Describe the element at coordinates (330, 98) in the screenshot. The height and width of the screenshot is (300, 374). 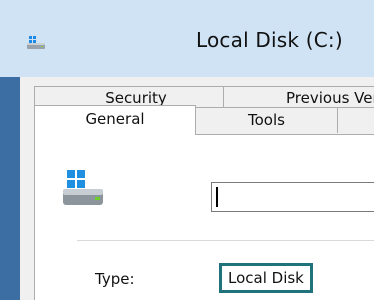
I see `tab-previous-versions-label: Previous Versions` at that location.